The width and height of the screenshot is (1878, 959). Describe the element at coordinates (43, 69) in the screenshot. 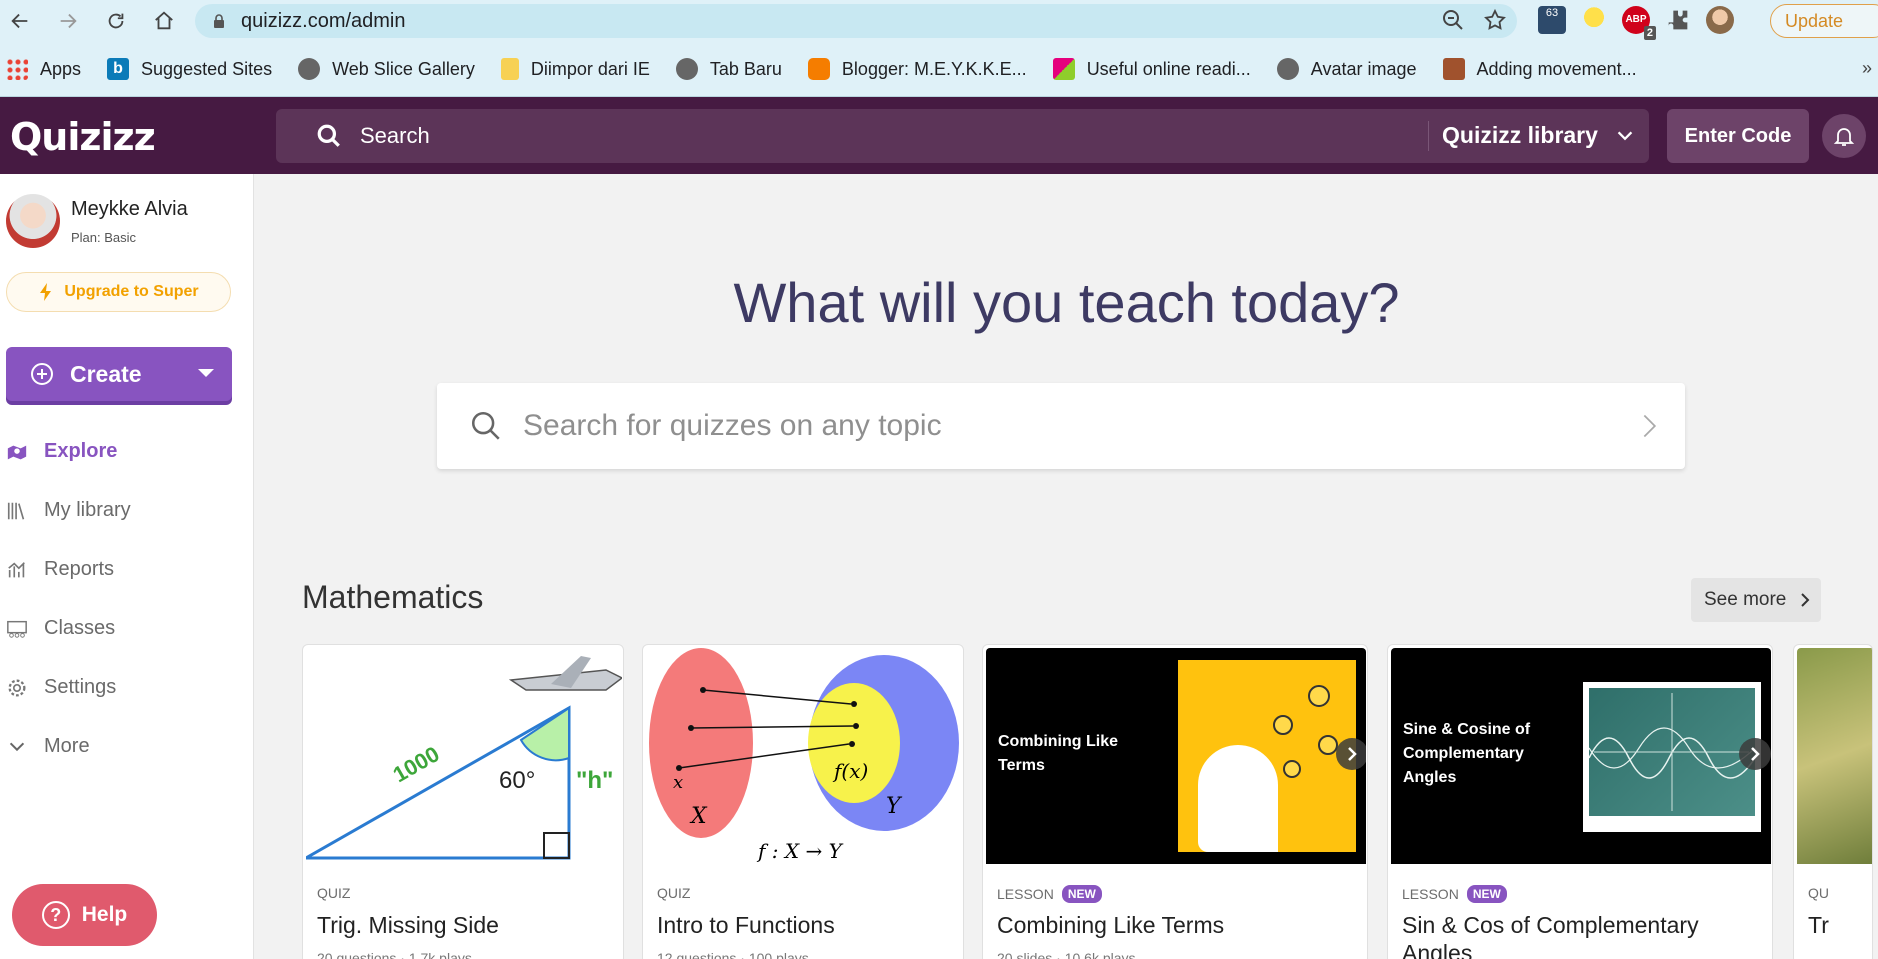

I see `bookmark-apps: Apps` at that location.